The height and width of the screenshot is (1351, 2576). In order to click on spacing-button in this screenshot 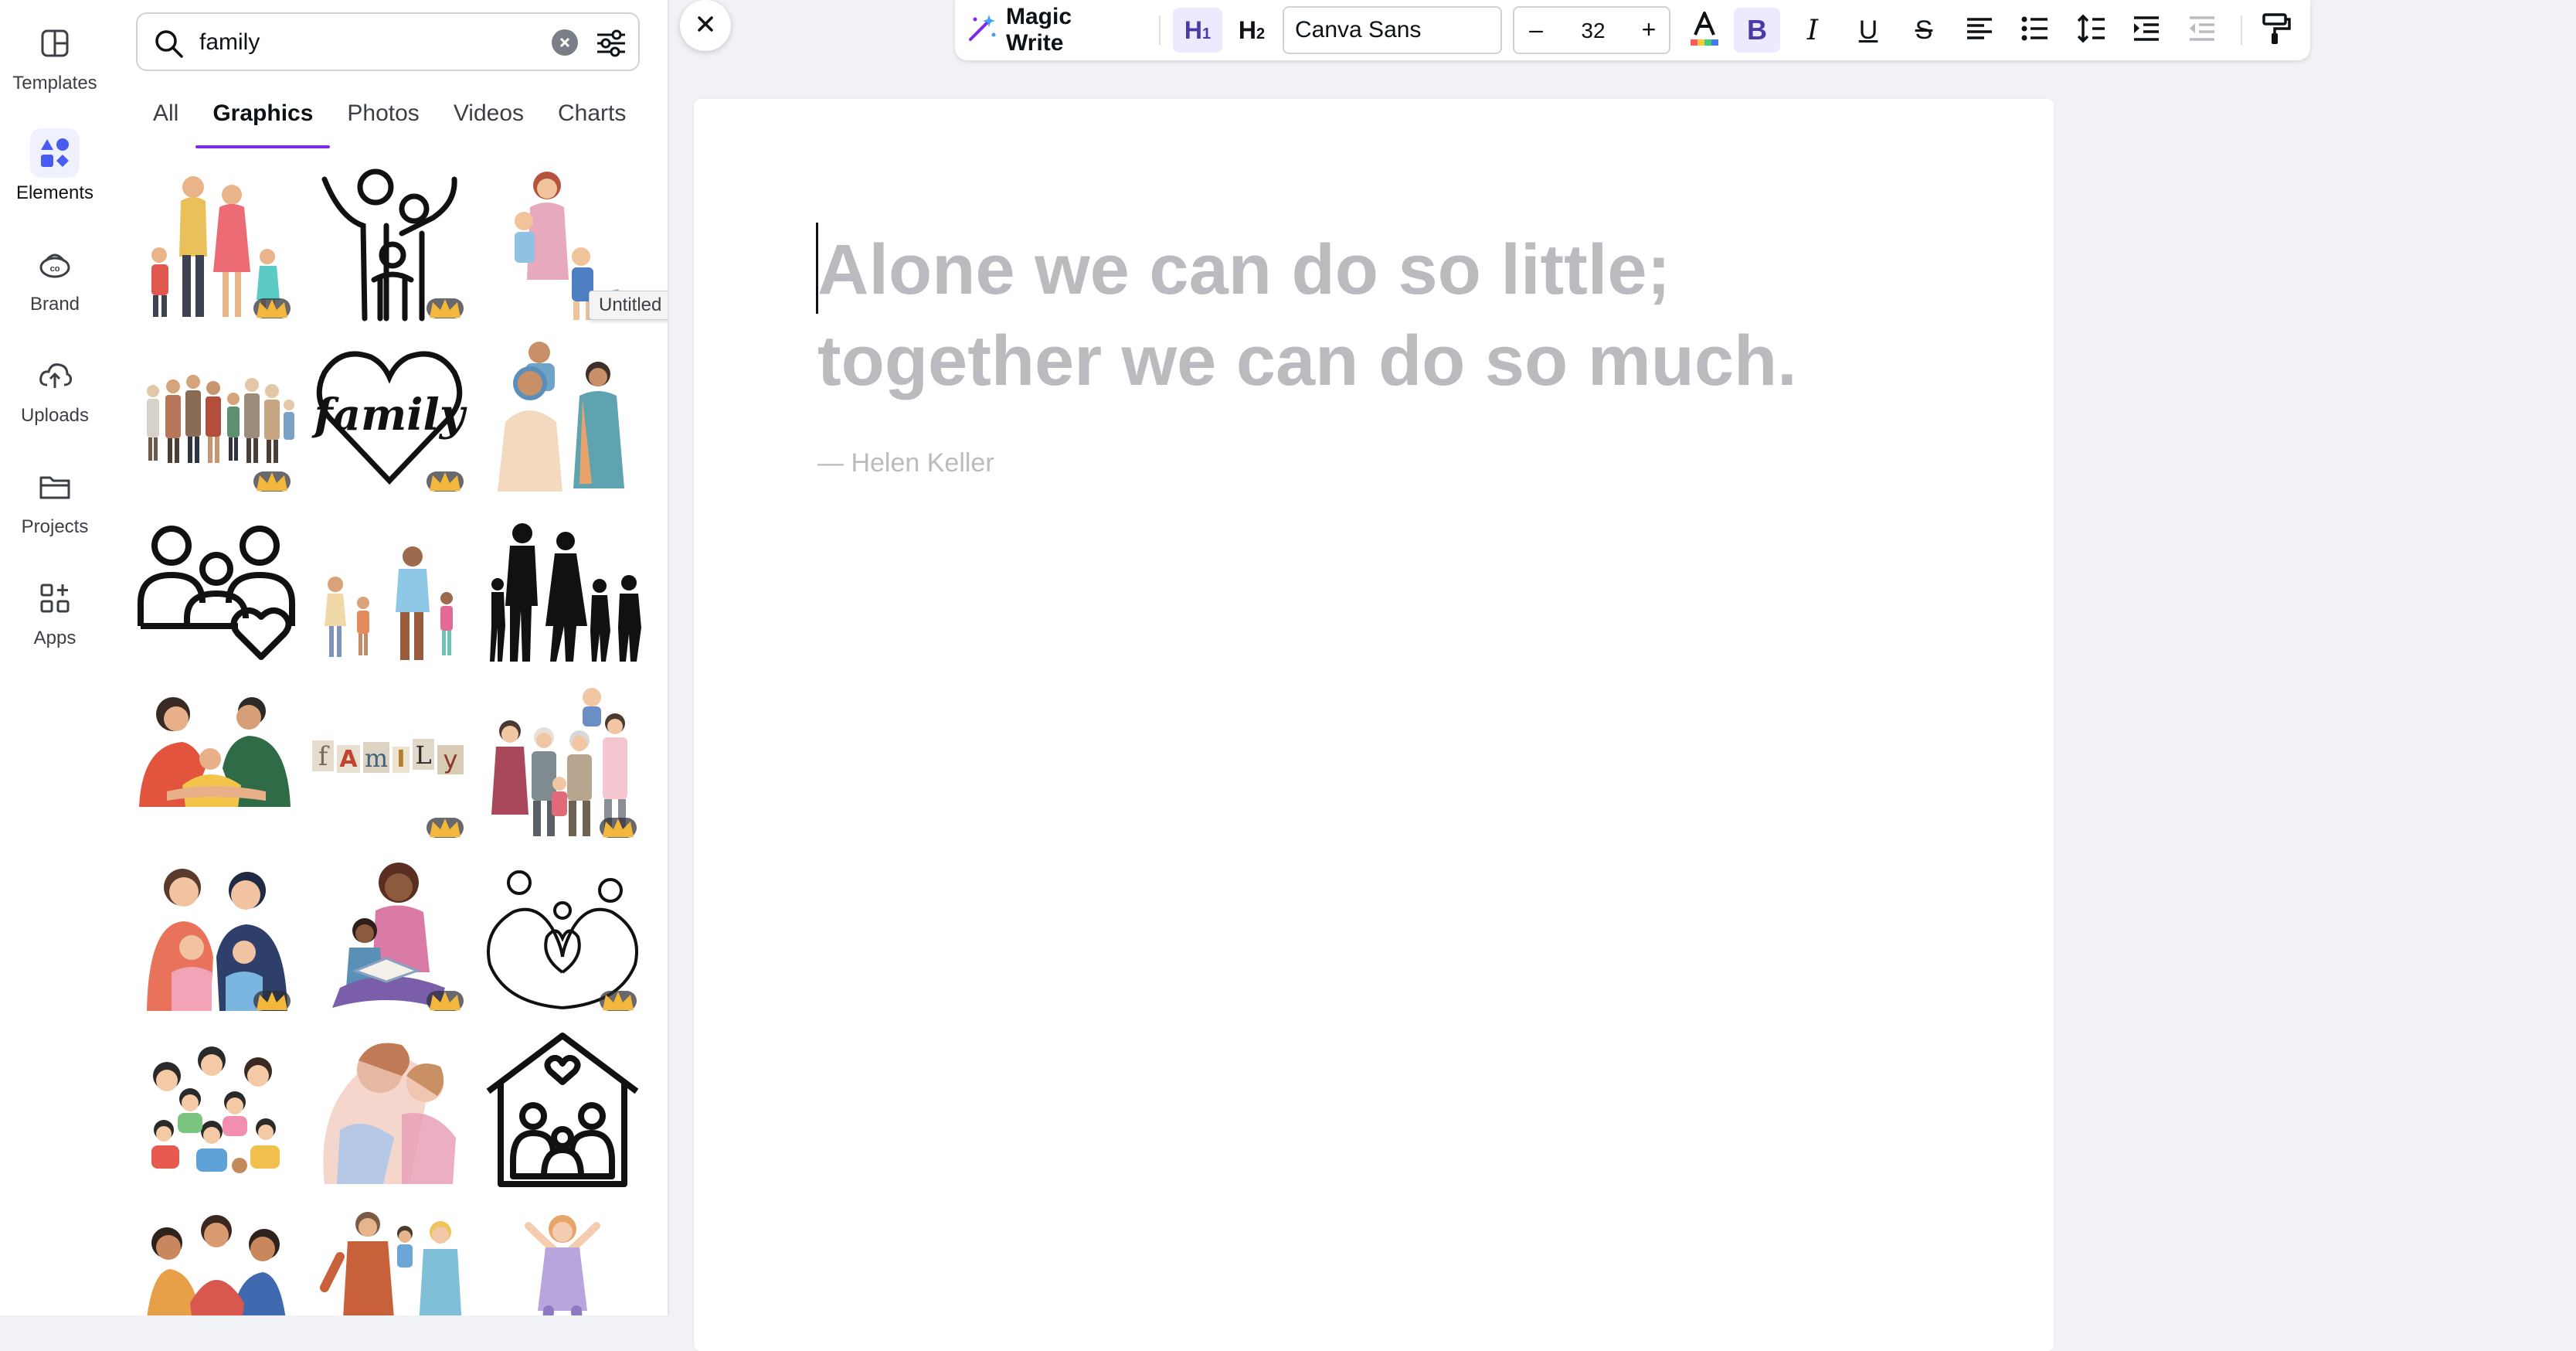, I will do `click(2091, 31)`.